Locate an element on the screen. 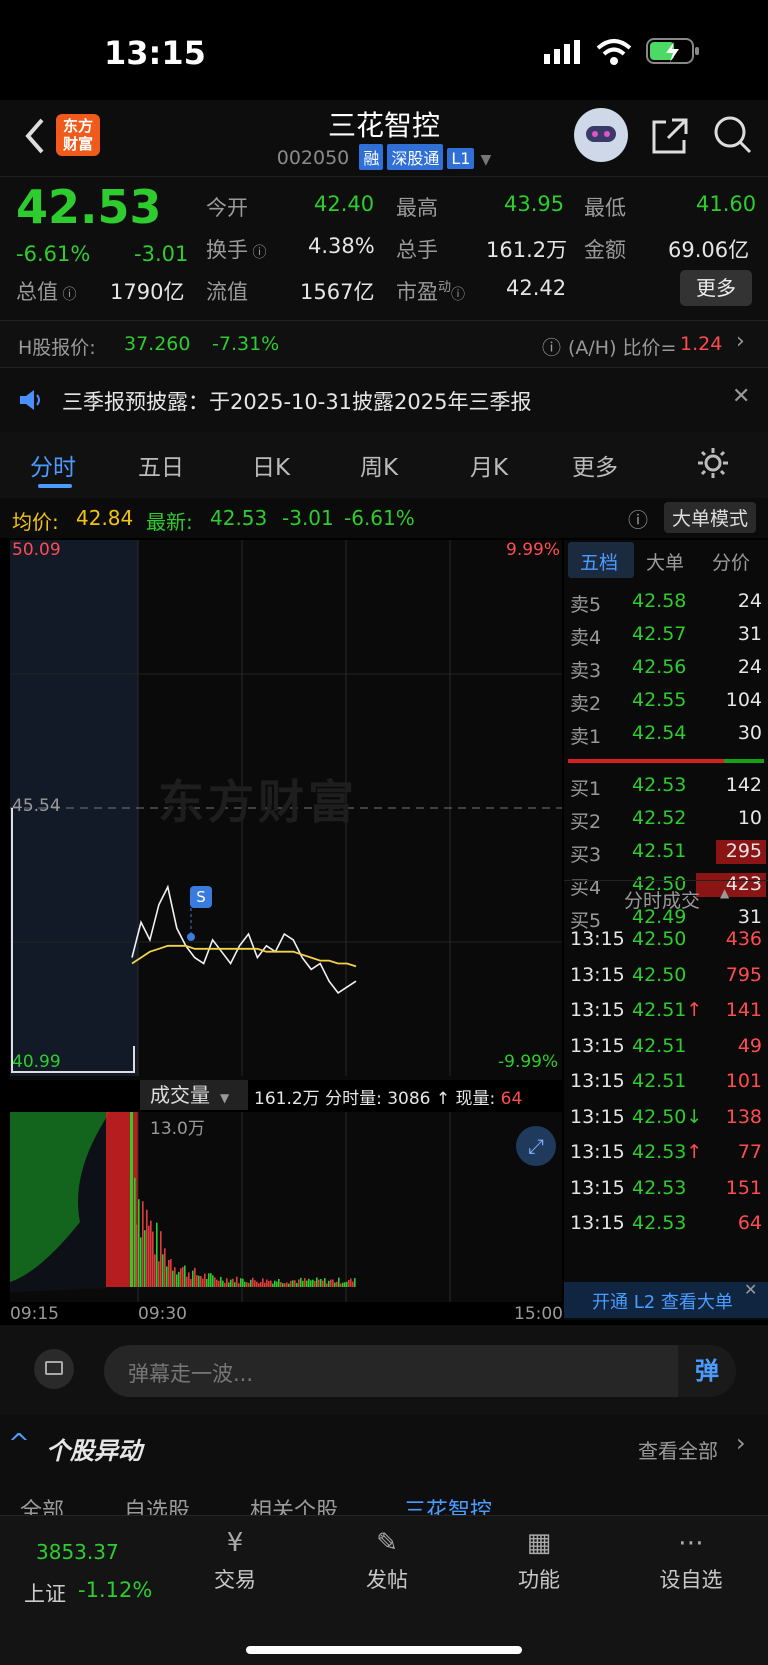  last-price: 42.53 is located at coordinates (89, 207).